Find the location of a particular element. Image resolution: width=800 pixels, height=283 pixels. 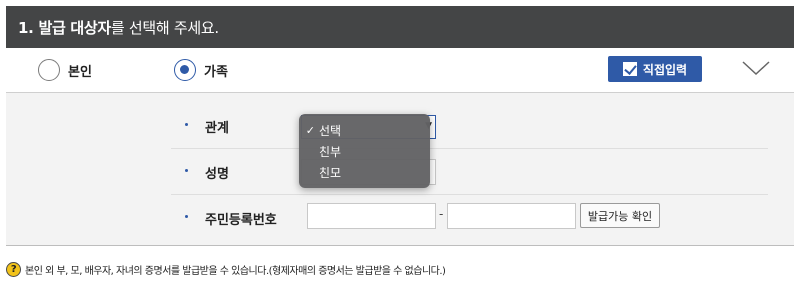

dropdown-option-father: 친부 is located at coordinates (364, 151).